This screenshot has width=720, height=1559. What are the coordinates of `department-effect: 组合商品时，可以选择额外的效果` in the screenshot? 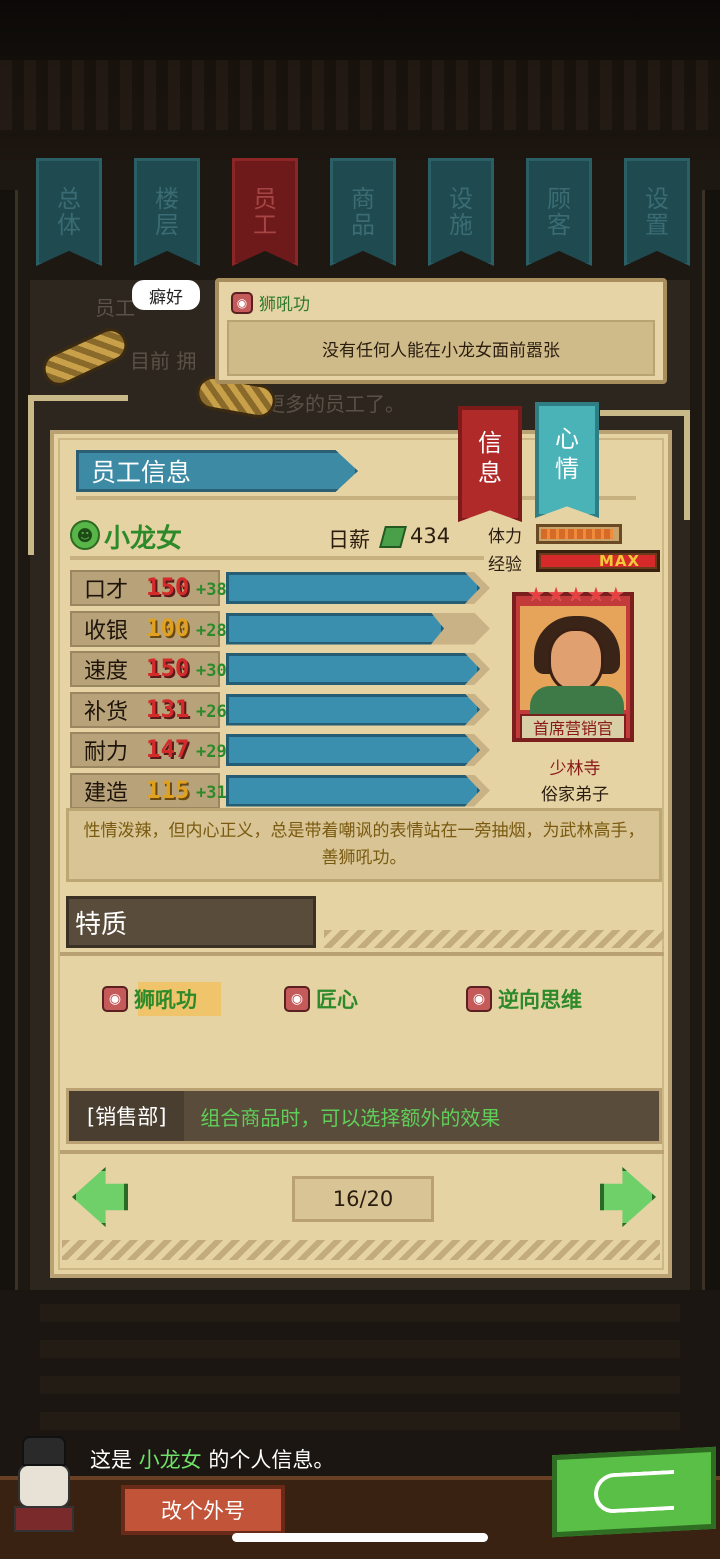 It's located at (350, 1117).